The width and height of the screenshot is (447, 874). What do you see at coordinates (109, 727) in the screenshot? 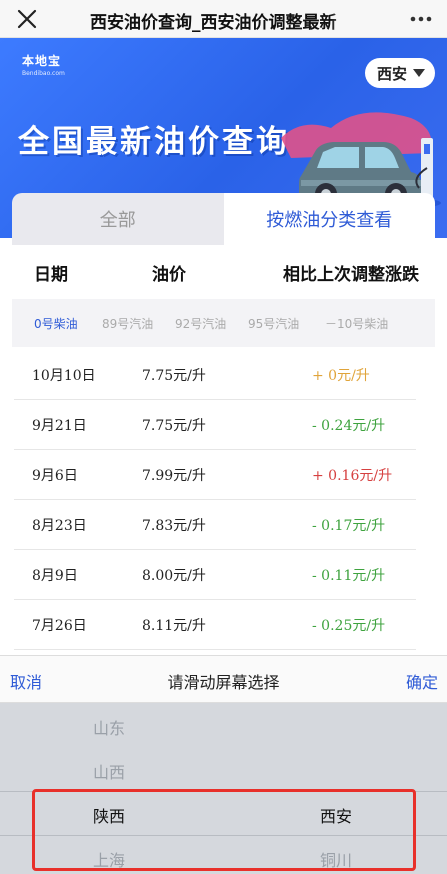
I see `province-option: 山东` at bounding box center [109, 727].